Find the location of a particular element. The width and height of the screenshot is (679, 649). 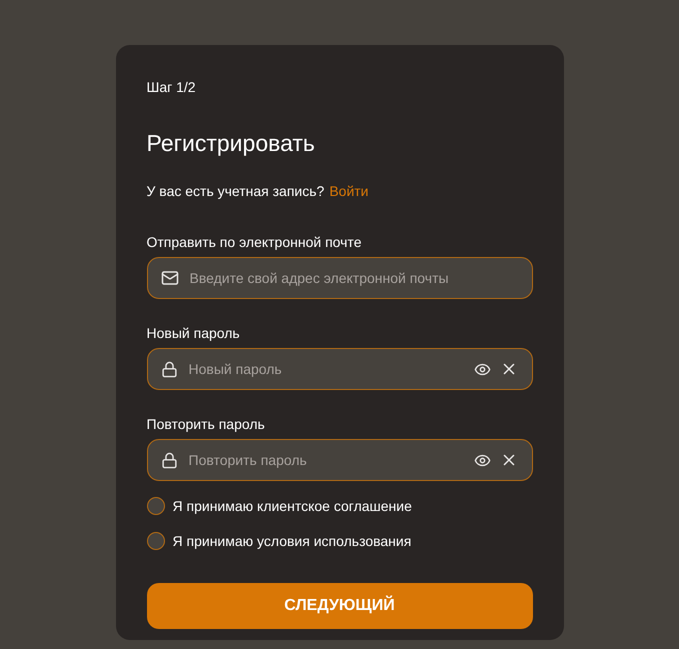

email-field: Введите свой адрес электронной почты is located at coordinates (339, 278).